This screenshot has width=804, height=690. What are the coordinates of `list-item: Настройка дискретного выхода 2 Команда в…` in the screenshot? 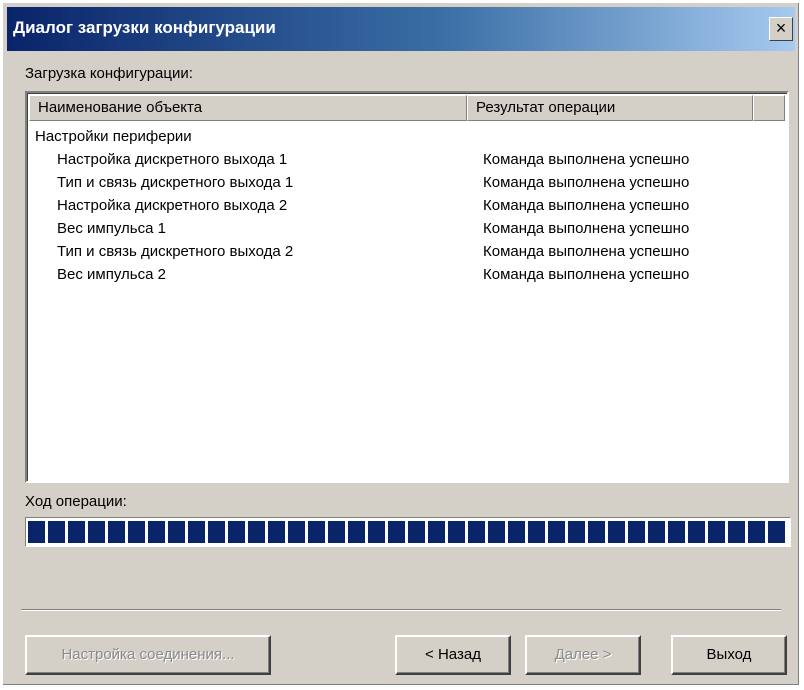 It's located at (409, 205).